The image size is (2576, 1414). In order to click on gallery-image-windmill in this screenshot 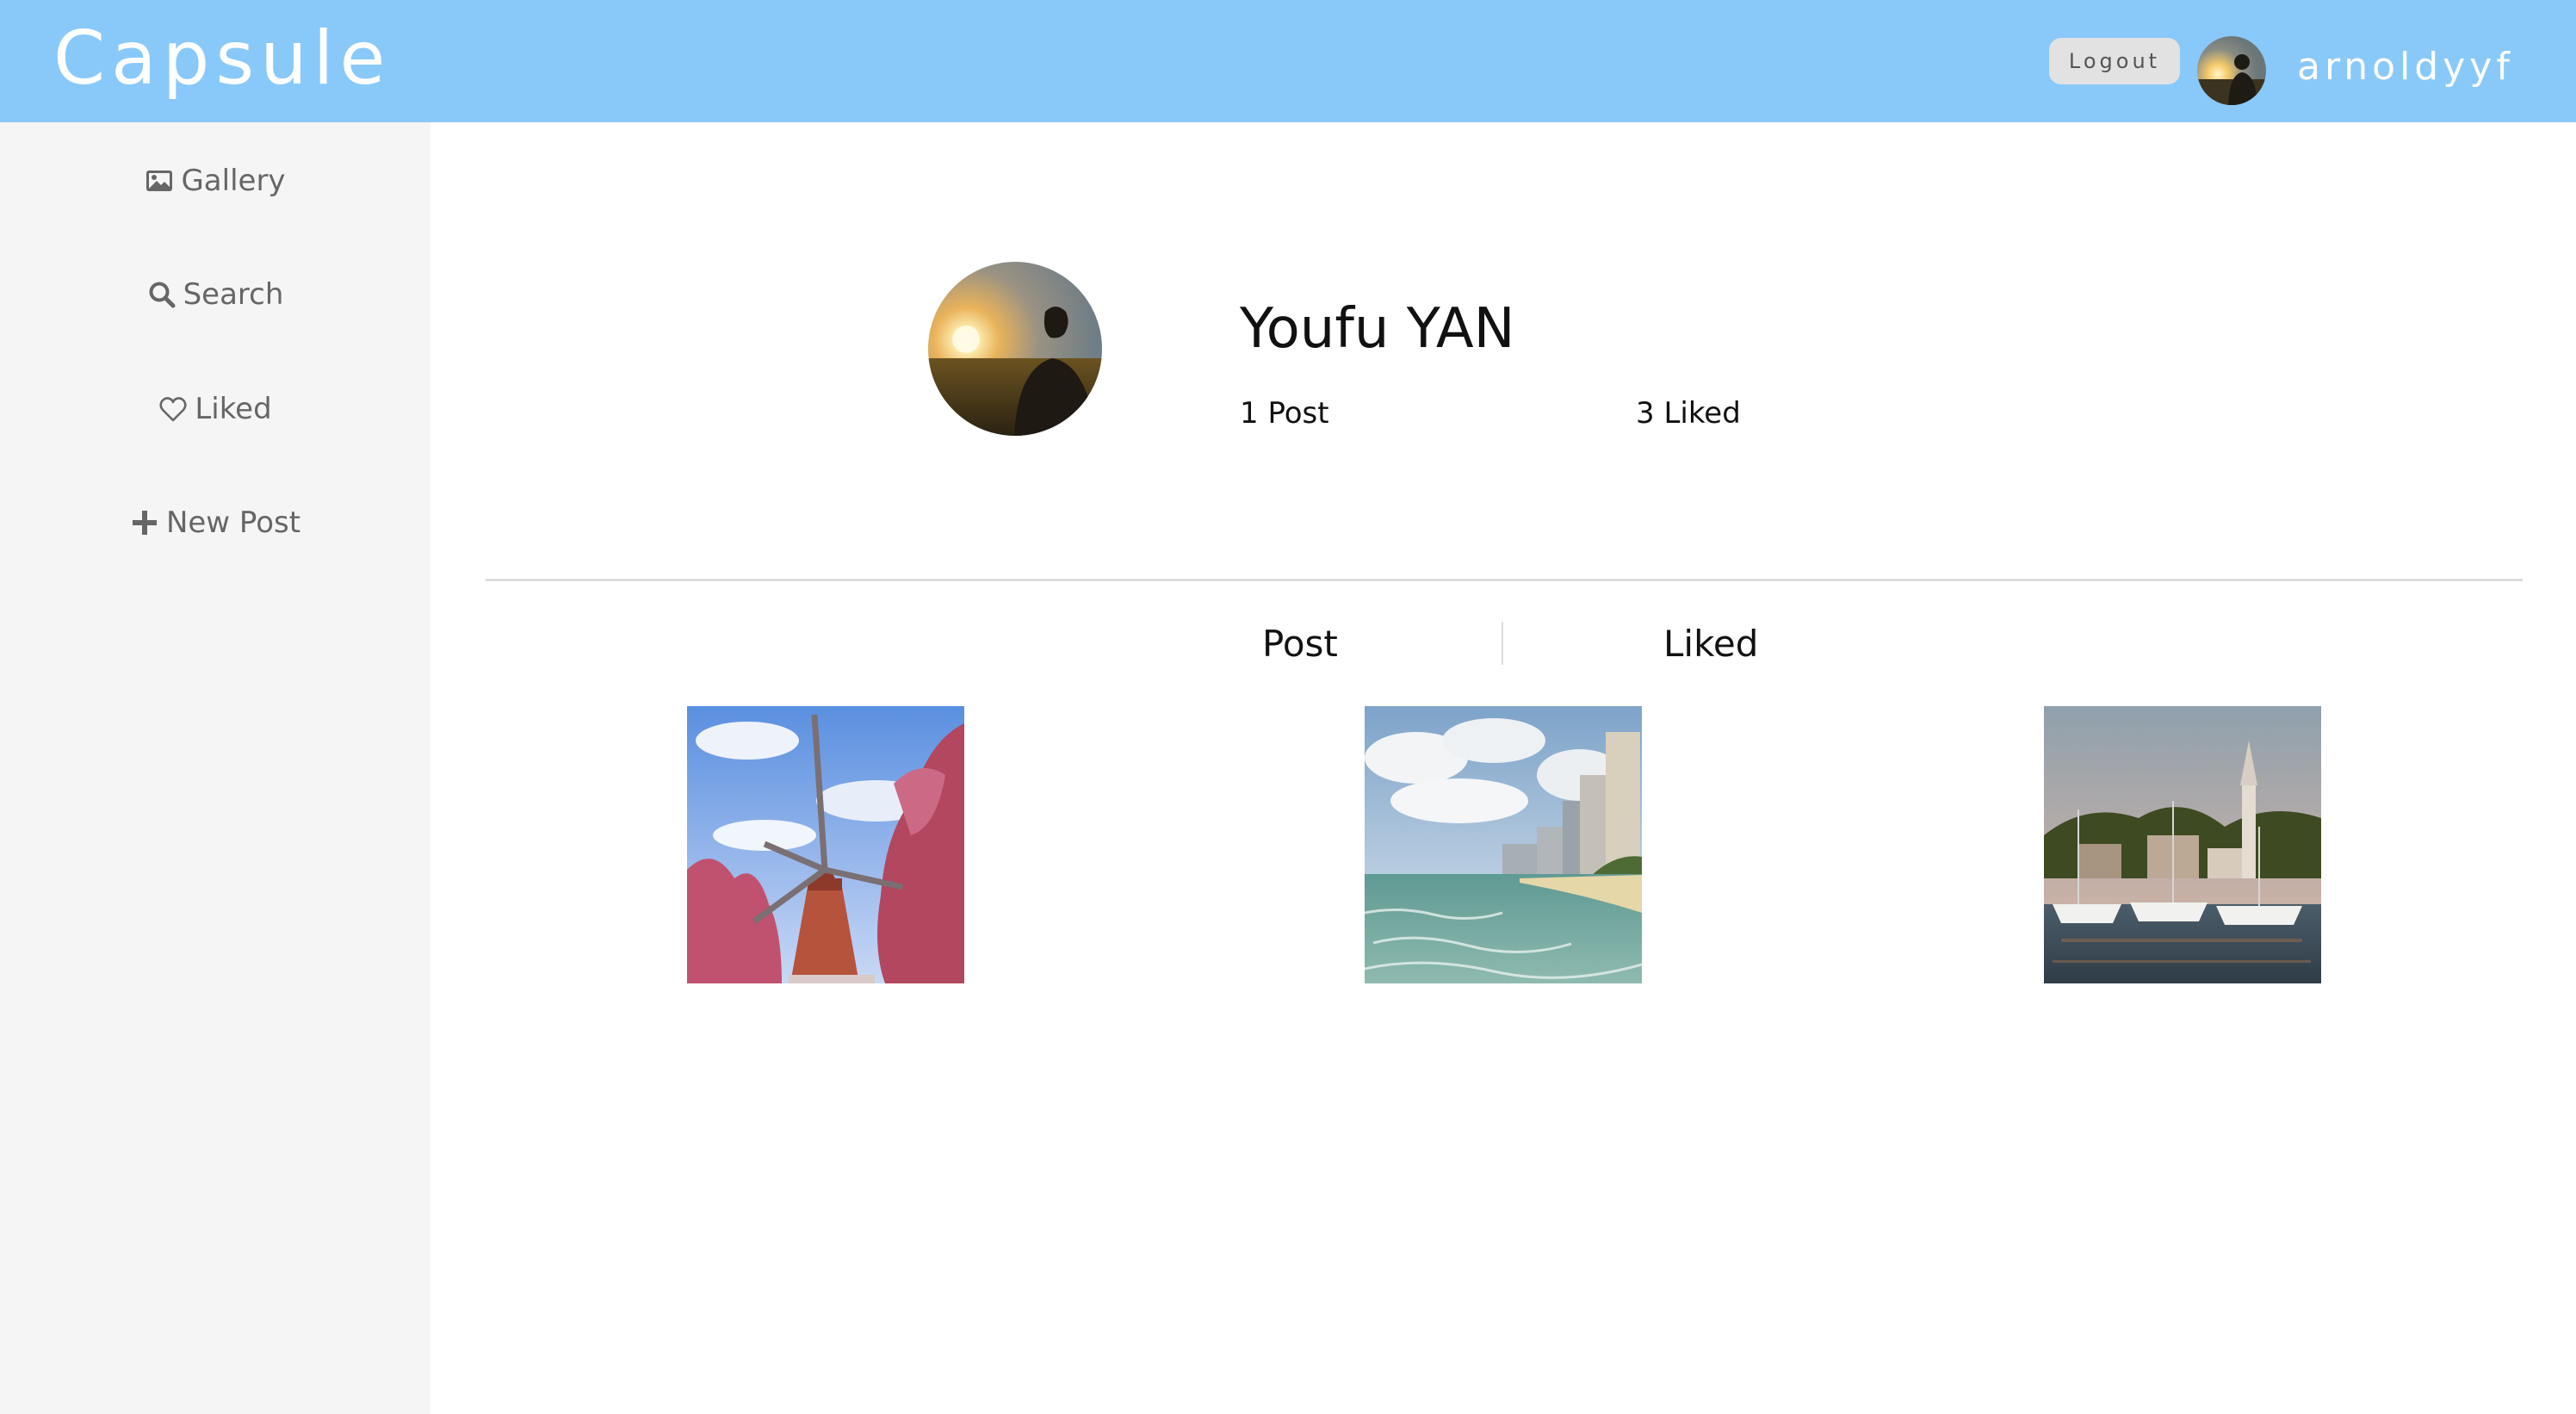, I will do `click(826, 844)`.